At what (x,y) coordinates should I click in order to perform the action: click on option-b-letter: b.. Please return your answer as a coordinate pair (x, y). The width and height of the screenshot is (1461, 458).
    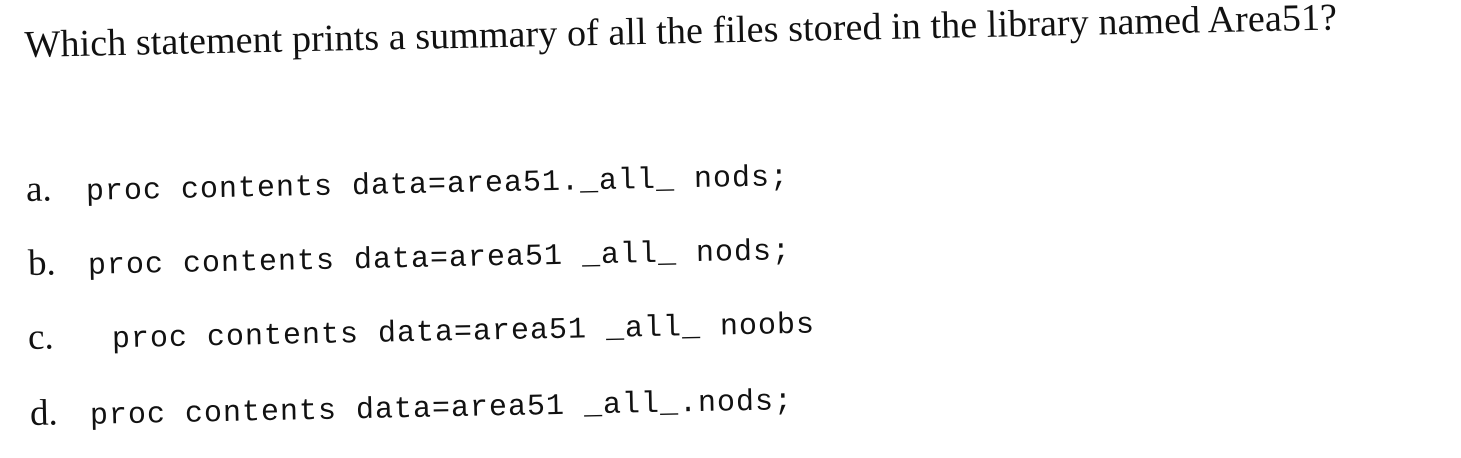
    Looking at the image, I should click on (42, 263).